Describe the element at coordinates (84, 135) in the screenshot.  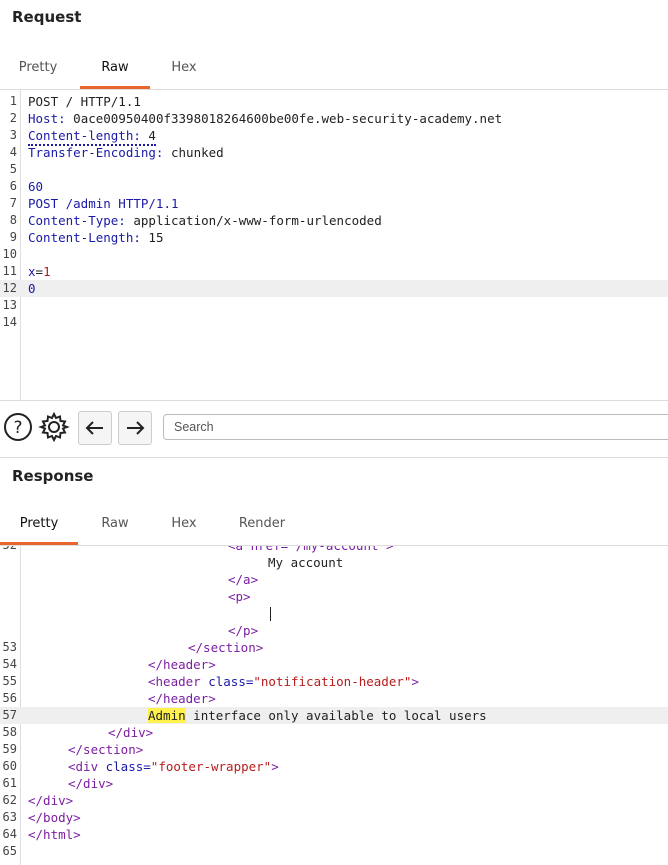
I see `content-length-header-name: Content-length:` at that location.